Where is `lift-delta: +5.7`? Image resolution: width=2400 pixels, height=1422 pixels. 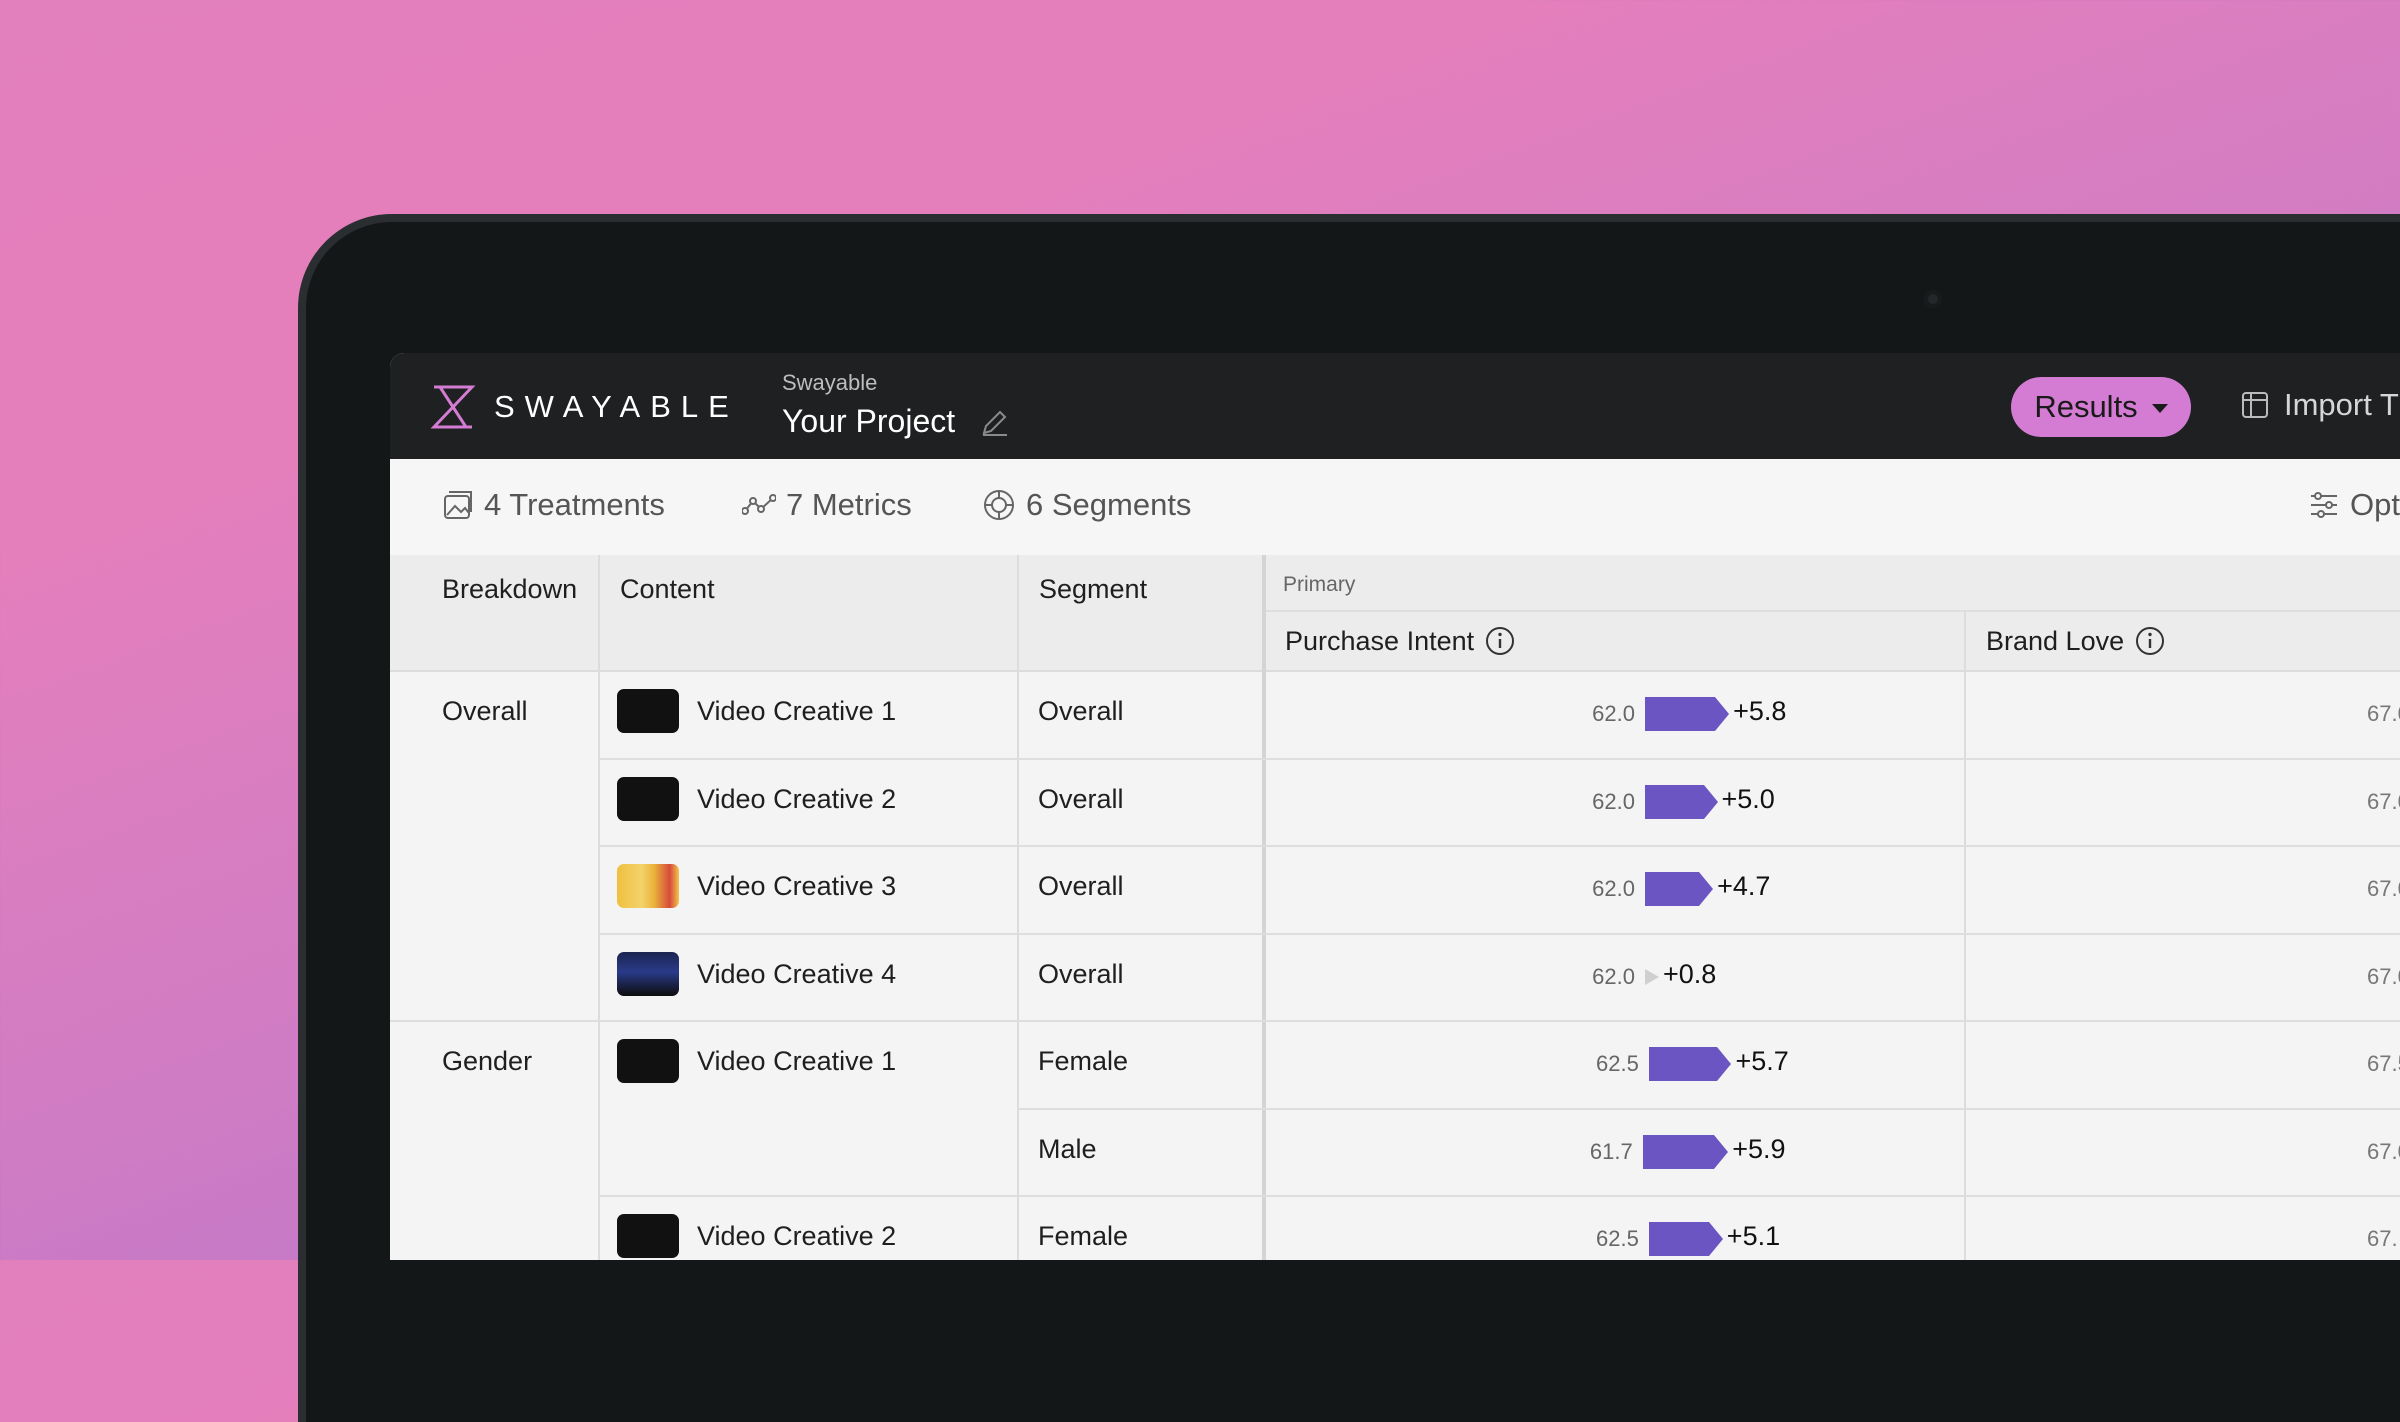 lift-delta: +5.7 is located at coordinates (1762, 1061).